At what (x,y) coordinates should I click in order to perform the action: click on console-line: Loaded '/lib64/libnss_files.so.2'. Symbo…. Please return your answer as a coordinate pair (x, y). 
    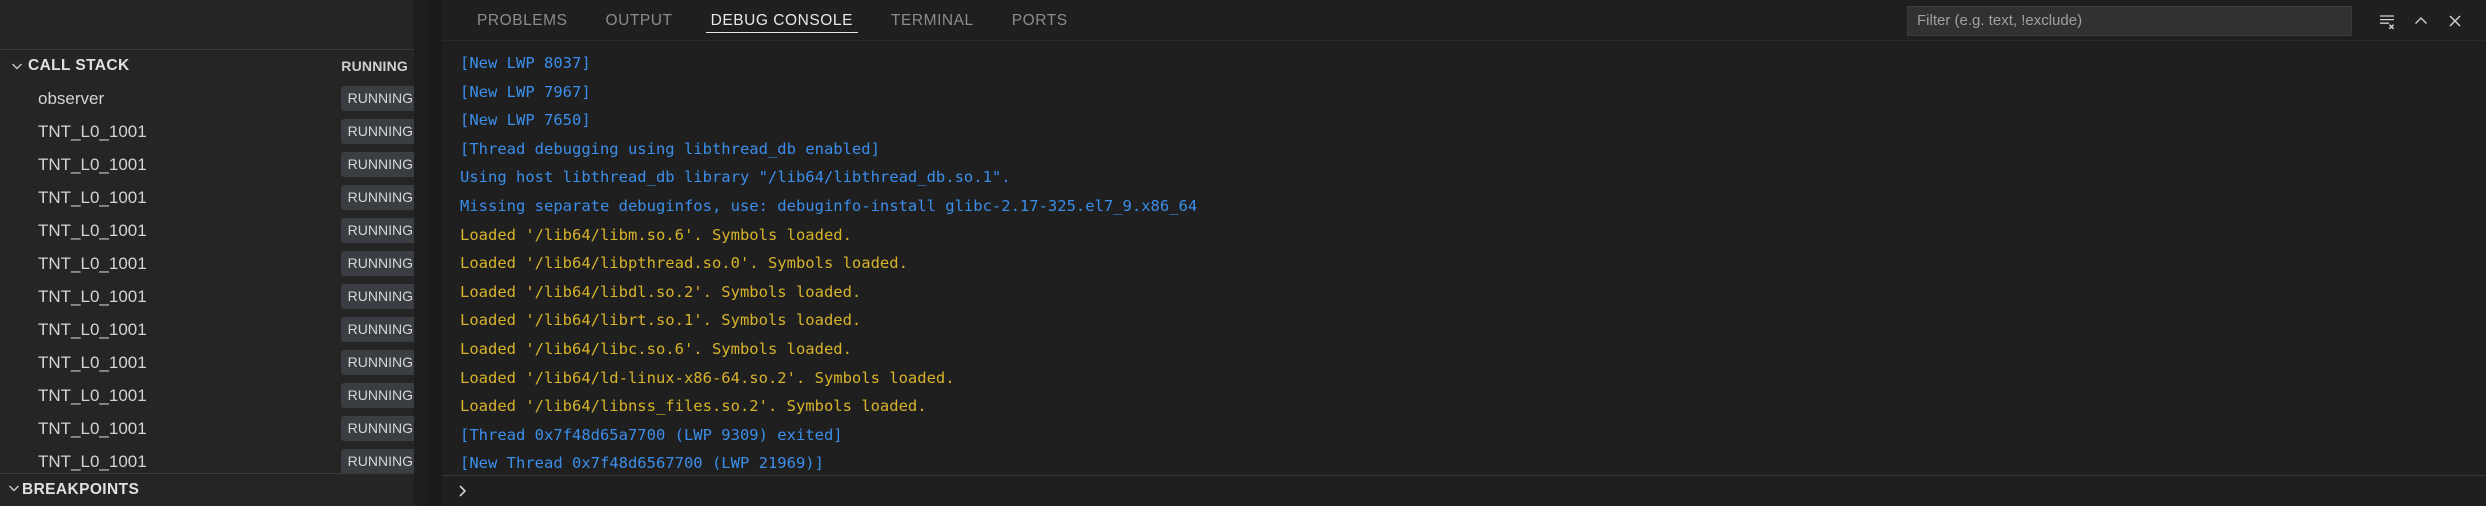
    Looking at the image, I should click on (693, 406).